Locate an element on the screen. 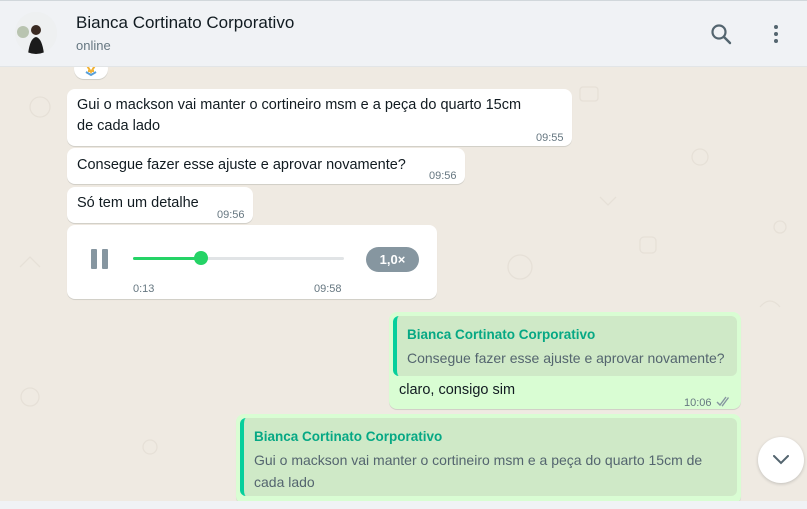 The width and height of the screenshot is (807, 509). chevron-down-icon is located at coordinates (781, 460).